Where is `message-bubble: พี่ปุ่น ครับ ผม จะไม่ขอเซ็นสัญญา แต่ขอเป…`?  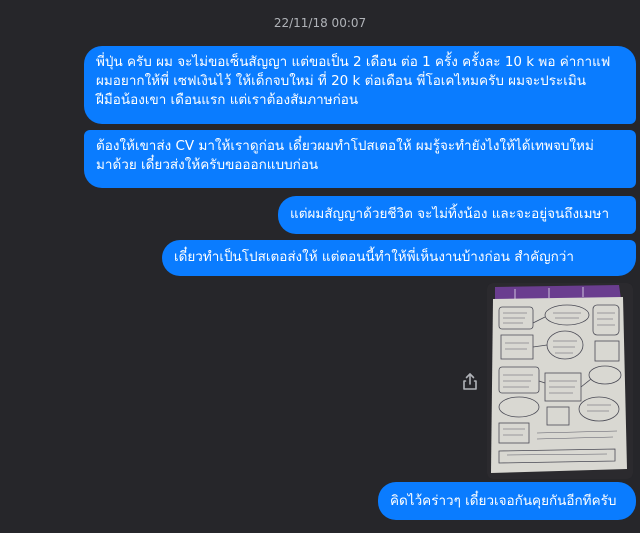 message-bubble: พี่ปุ่น ครับ ผม จะไม่ขอเซ็นสัญญา แต่ขอเป… is located at coordinates (360, 85).